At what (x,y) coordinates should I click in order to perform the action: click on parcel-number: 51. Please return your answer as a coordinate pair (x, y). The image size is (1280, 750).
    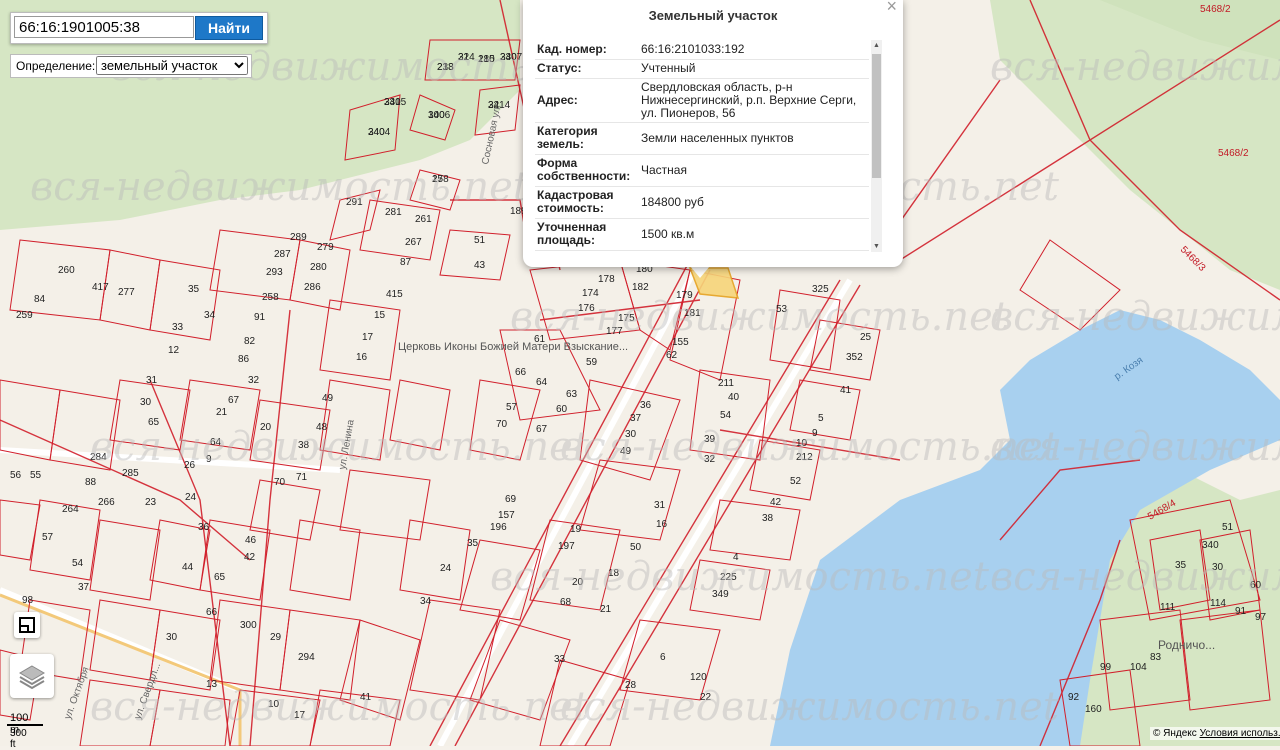
    Looking at the image, I should click on (1228, 527).